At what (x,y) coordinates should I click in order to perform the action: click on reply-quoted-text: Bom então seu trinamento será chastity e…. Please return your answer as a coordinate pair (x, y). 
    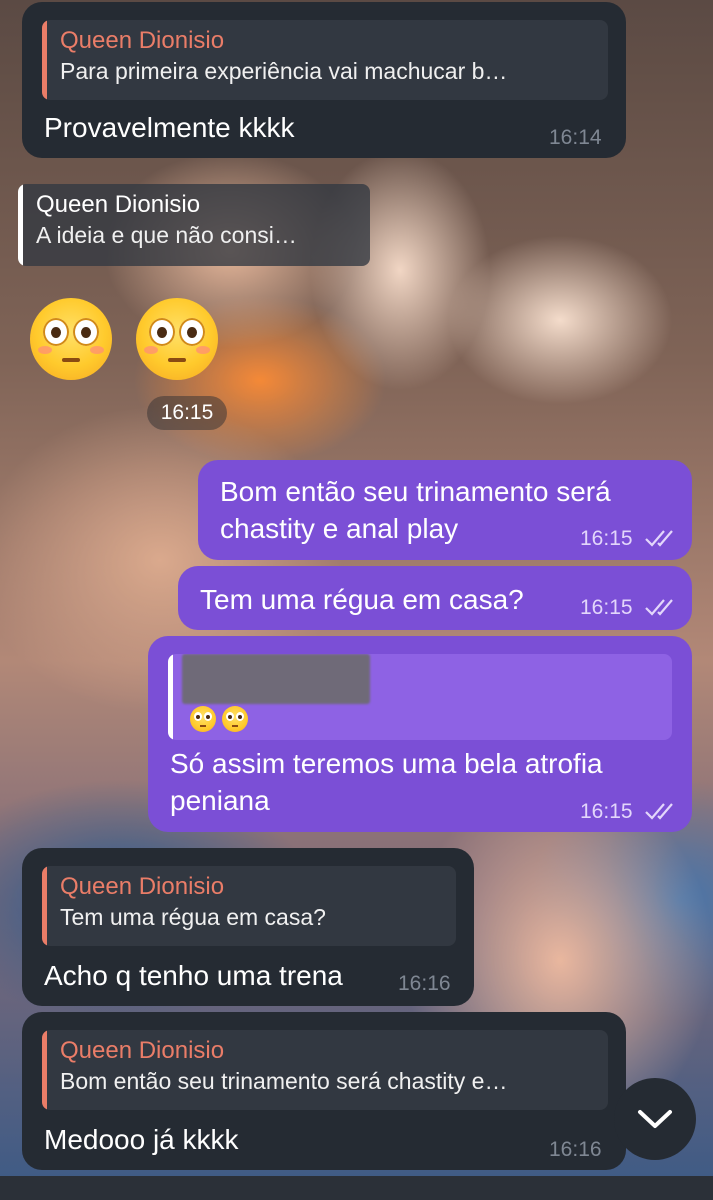
    Looking at the image, I should click on (284, 1081).